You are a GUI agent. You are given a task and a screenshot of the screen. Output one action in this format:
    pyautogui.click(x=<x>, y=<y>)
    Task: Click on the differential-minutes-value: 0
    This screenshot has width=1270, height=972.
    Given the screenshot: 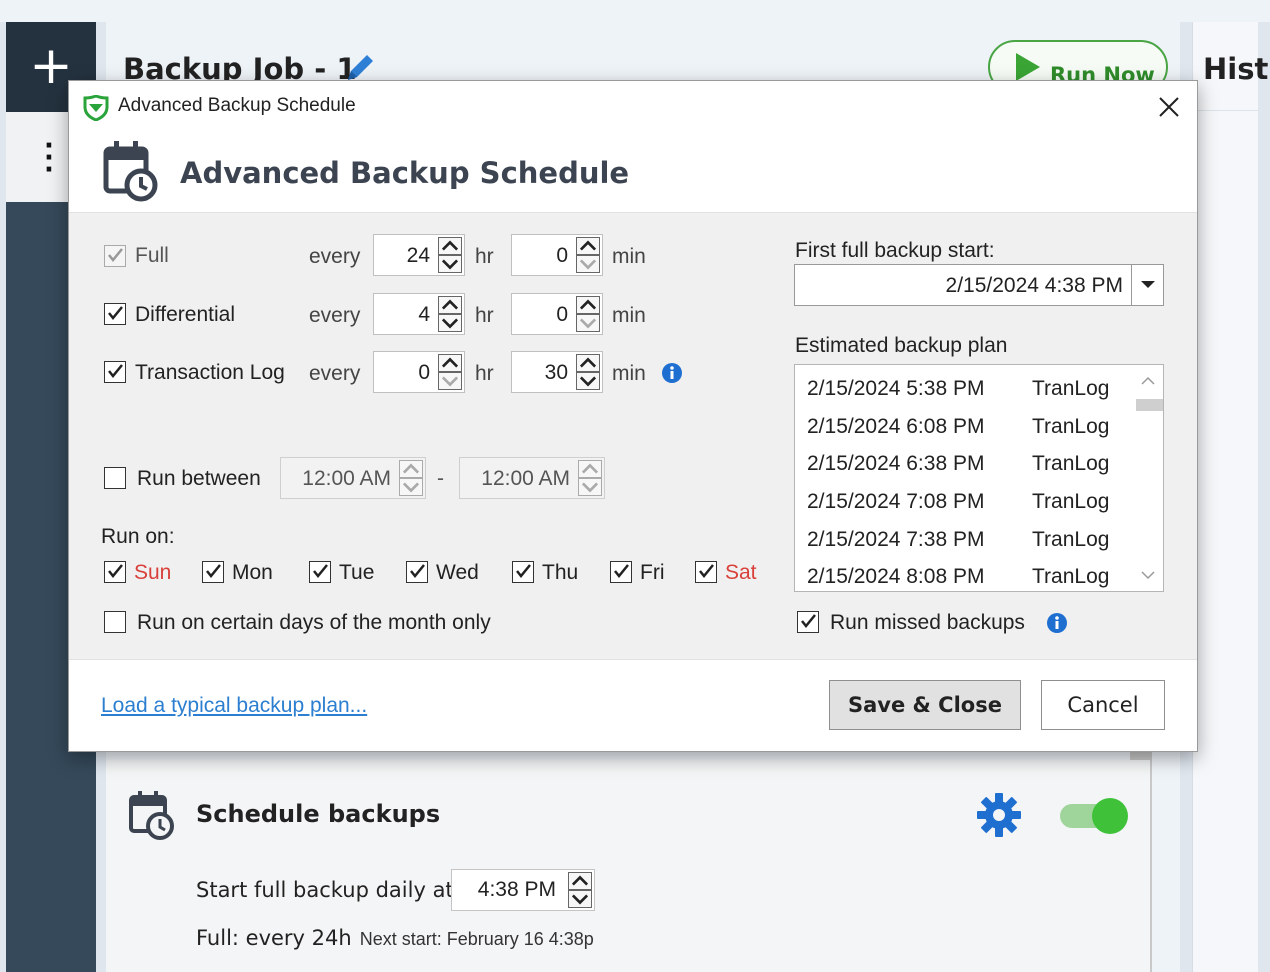 What is the action you would take?
    pyautogui.click(x=562, y=314)
    